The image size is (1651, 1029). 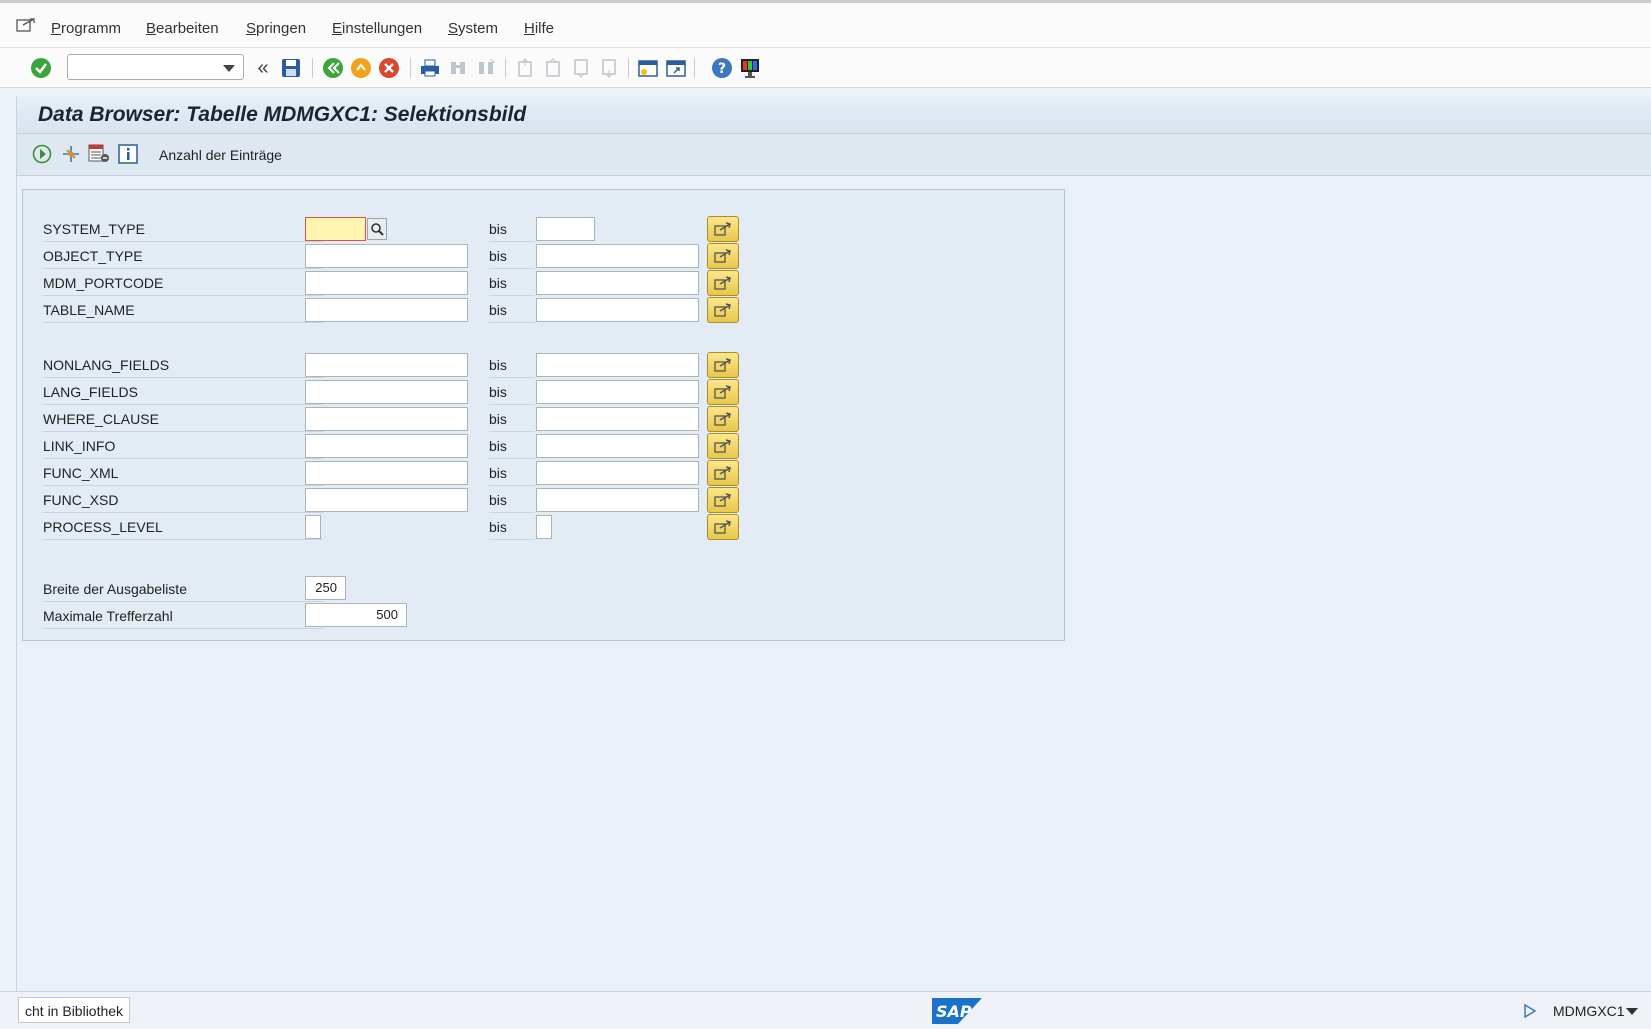 I want to click on save-icon, so click(x=291, y=68).